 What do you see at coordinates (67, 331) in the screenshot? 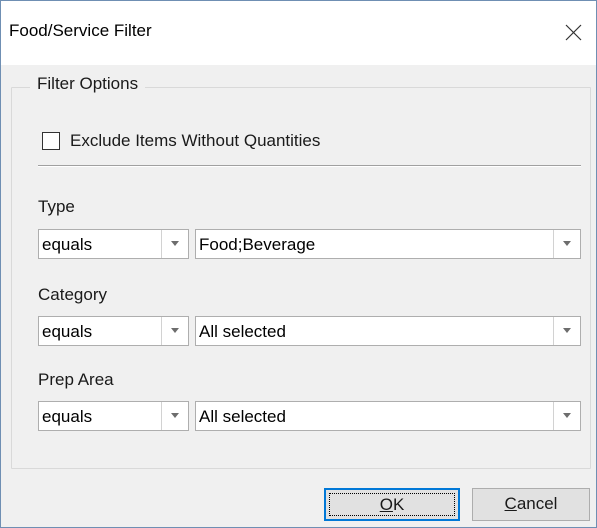
I see `category-operator-value: equals` at bounding box center [67, 331].